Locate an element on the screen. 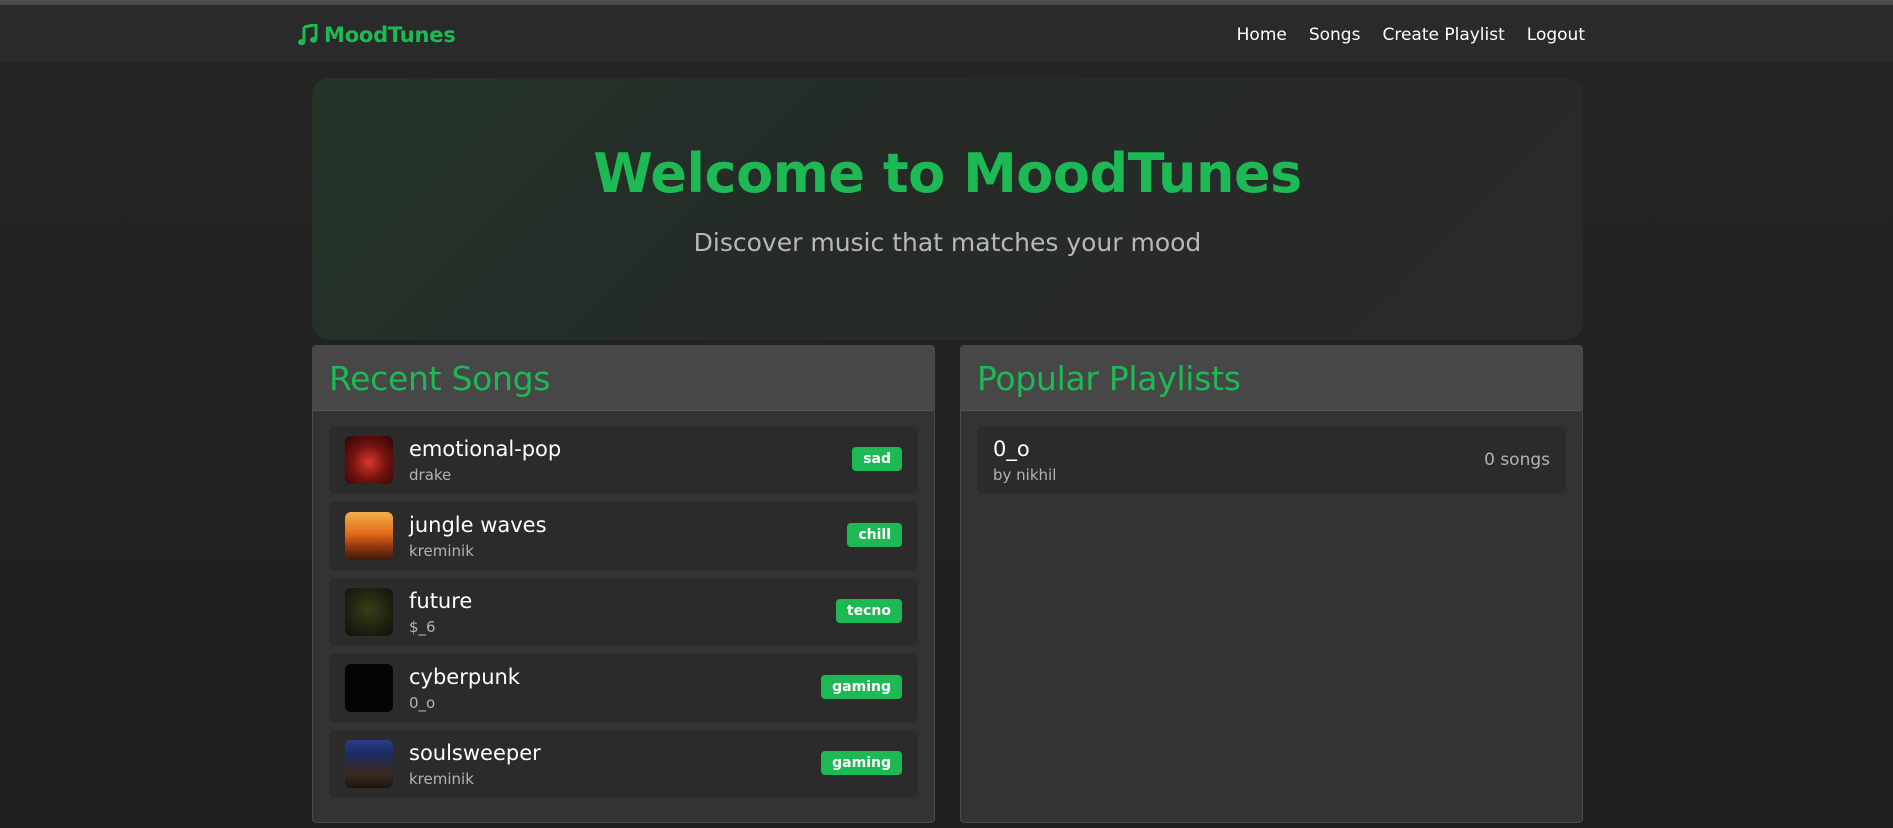 This screenshot has width=1893, height=828. nav-logout-link: Logout is located at coordinates (1556, 35).